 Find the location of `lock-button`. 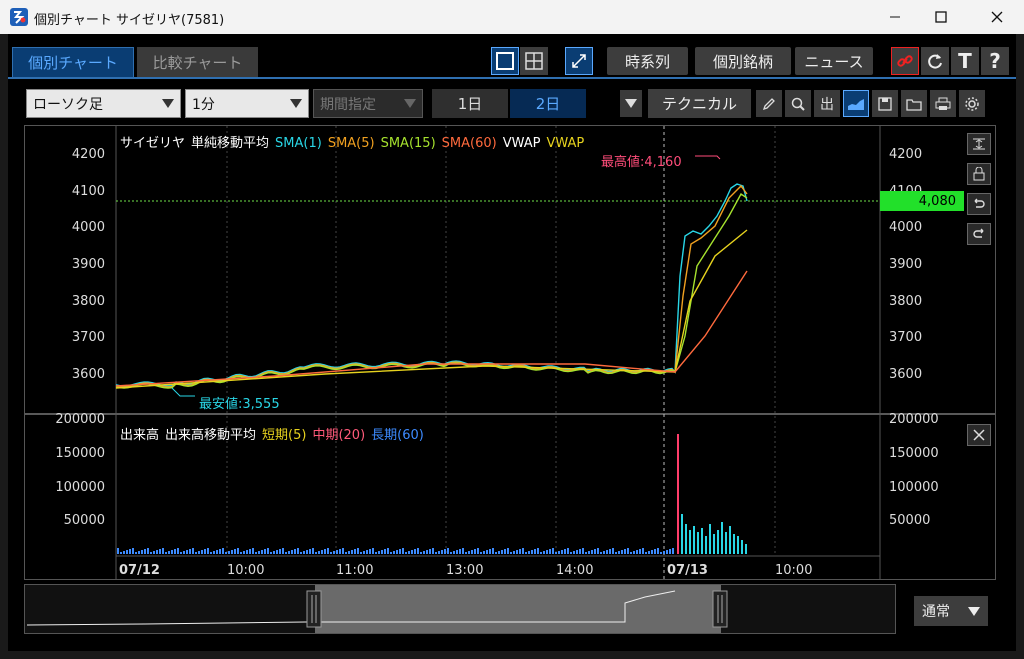

lock-button is located at coordinates (979, 174).